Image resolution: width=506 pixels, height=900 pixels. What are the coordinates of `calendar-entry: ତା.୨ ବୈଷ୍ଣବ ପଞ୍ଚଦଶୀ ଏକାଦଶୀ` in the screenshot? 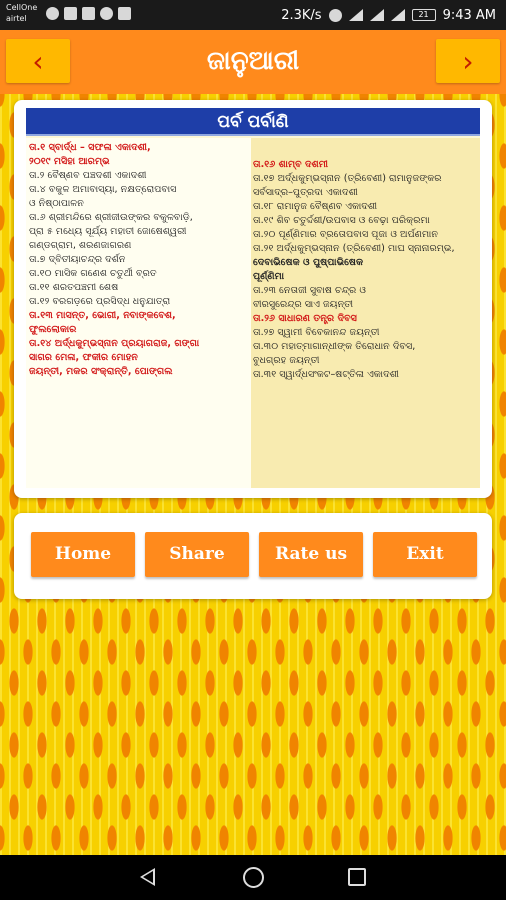 It's located at (88, 175).